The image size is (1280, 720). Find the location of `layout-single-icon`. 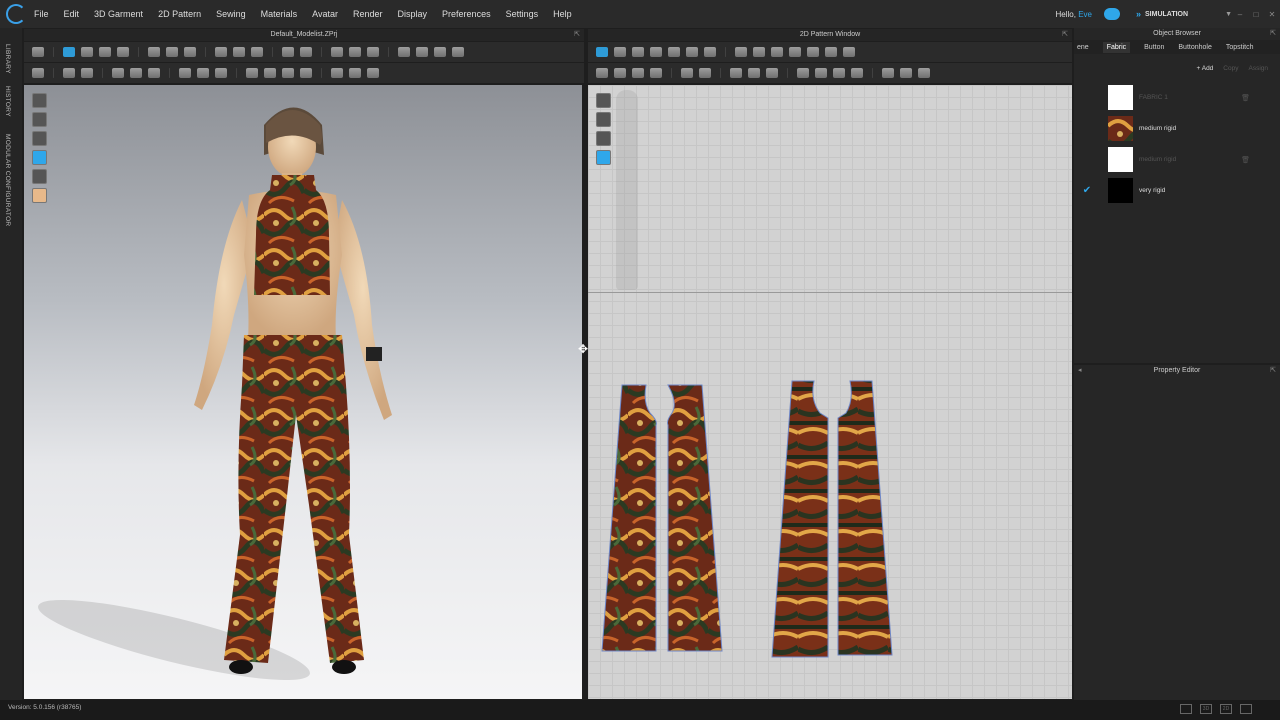

layout-single-icon is located at coordinates (1186, 709).